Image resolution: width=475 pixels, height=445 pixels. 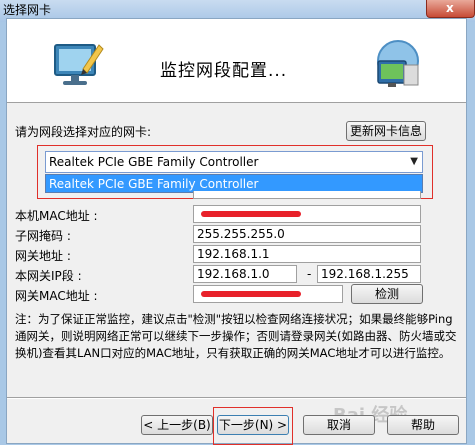 I want to click on adapter-option-label: Realtek PCIe GBE Family Controller, so click(x=154, y=184).